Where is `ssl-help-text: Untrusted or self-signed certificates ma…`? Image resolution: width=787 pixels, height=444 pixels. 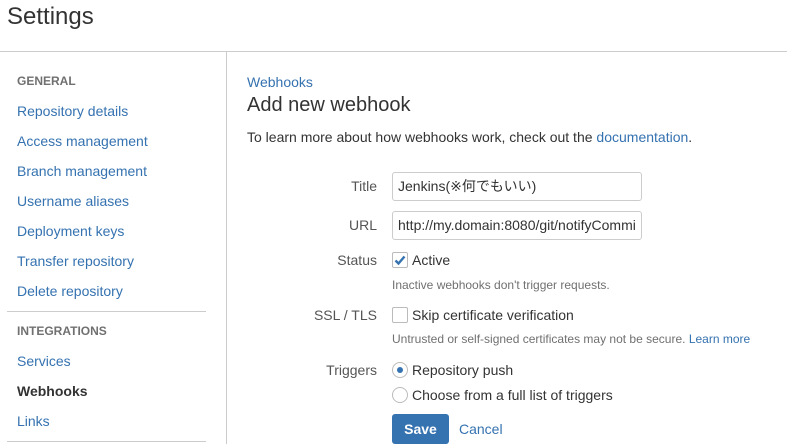 ssl-help-text: Untrusted or self-signed certificates ma… is located at coordinates (540, 339).